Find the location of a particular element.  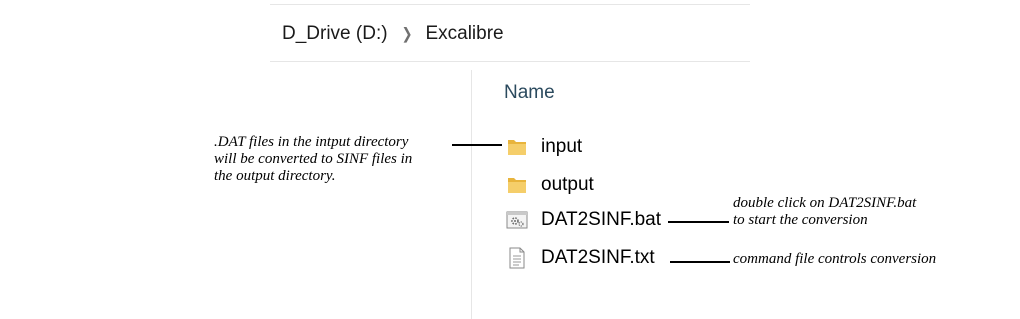

annotation-line: will be converted to SINF files in is located at coordinates (313, 159).